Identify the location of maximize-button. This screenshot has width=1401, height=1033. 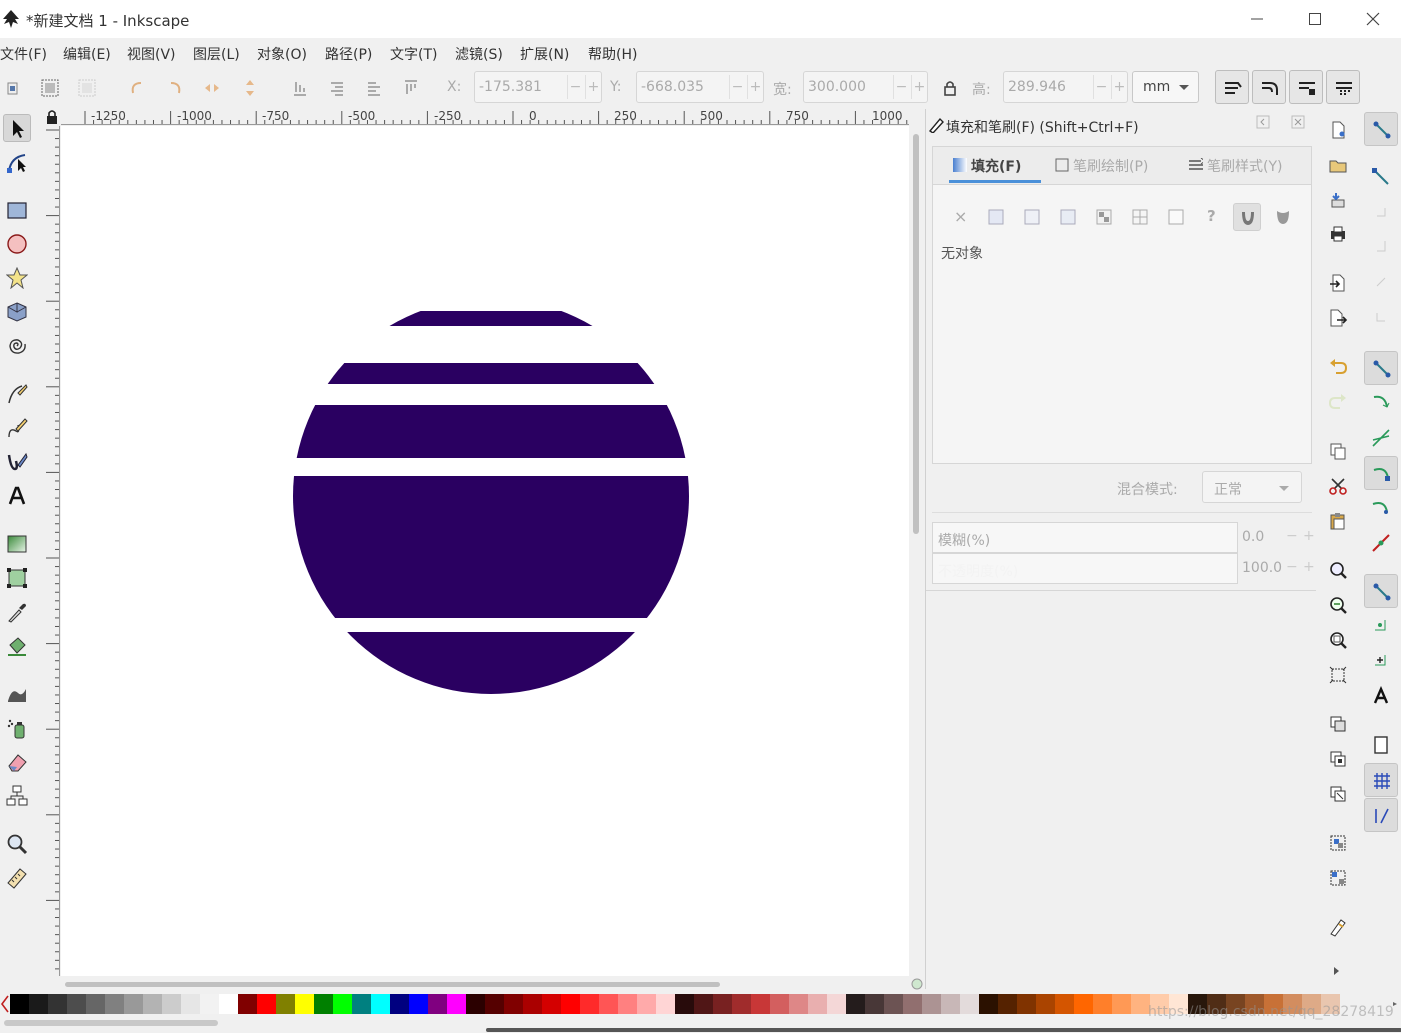
(1315, 19).